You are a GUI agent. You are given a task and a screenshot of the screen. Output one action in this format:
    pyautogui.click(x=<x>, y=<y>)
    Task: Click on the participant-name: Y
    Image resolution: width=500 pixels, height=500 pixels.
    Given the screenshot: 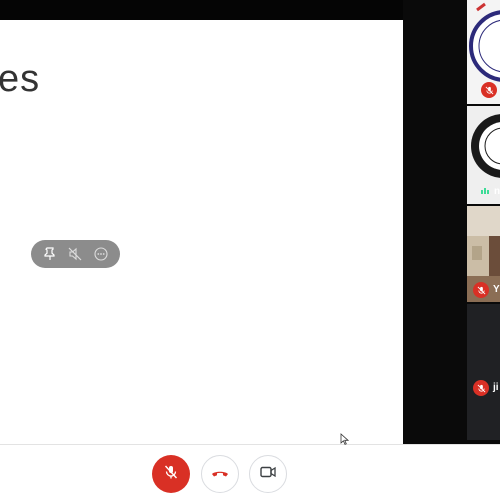 What is the action you would take?
    pyautogui.click(x=496, y=289)
    